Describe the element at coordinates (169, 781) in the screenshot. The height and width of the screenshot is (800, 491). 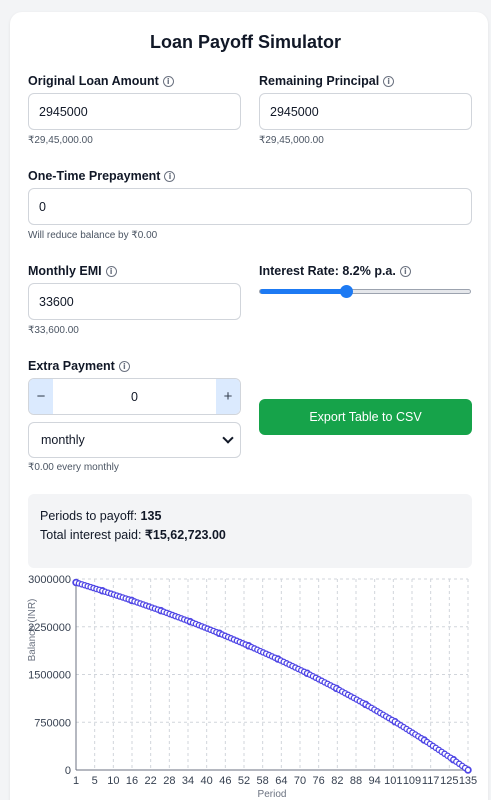
I see `x-tick-label: 28` at that location.